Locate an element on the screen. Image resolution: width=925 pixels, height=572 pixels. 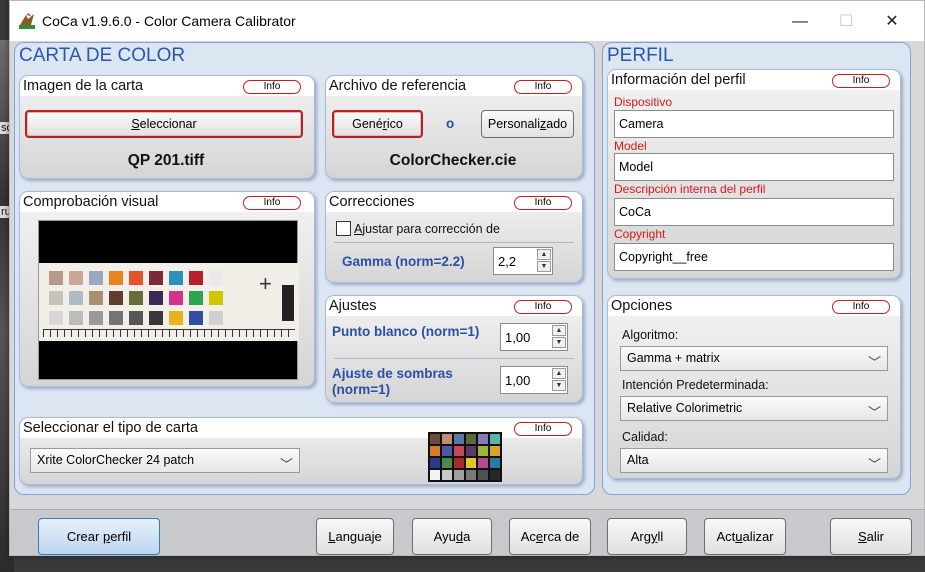
dispositivo-label: Dispositivo is located at coordinates (643, 102).